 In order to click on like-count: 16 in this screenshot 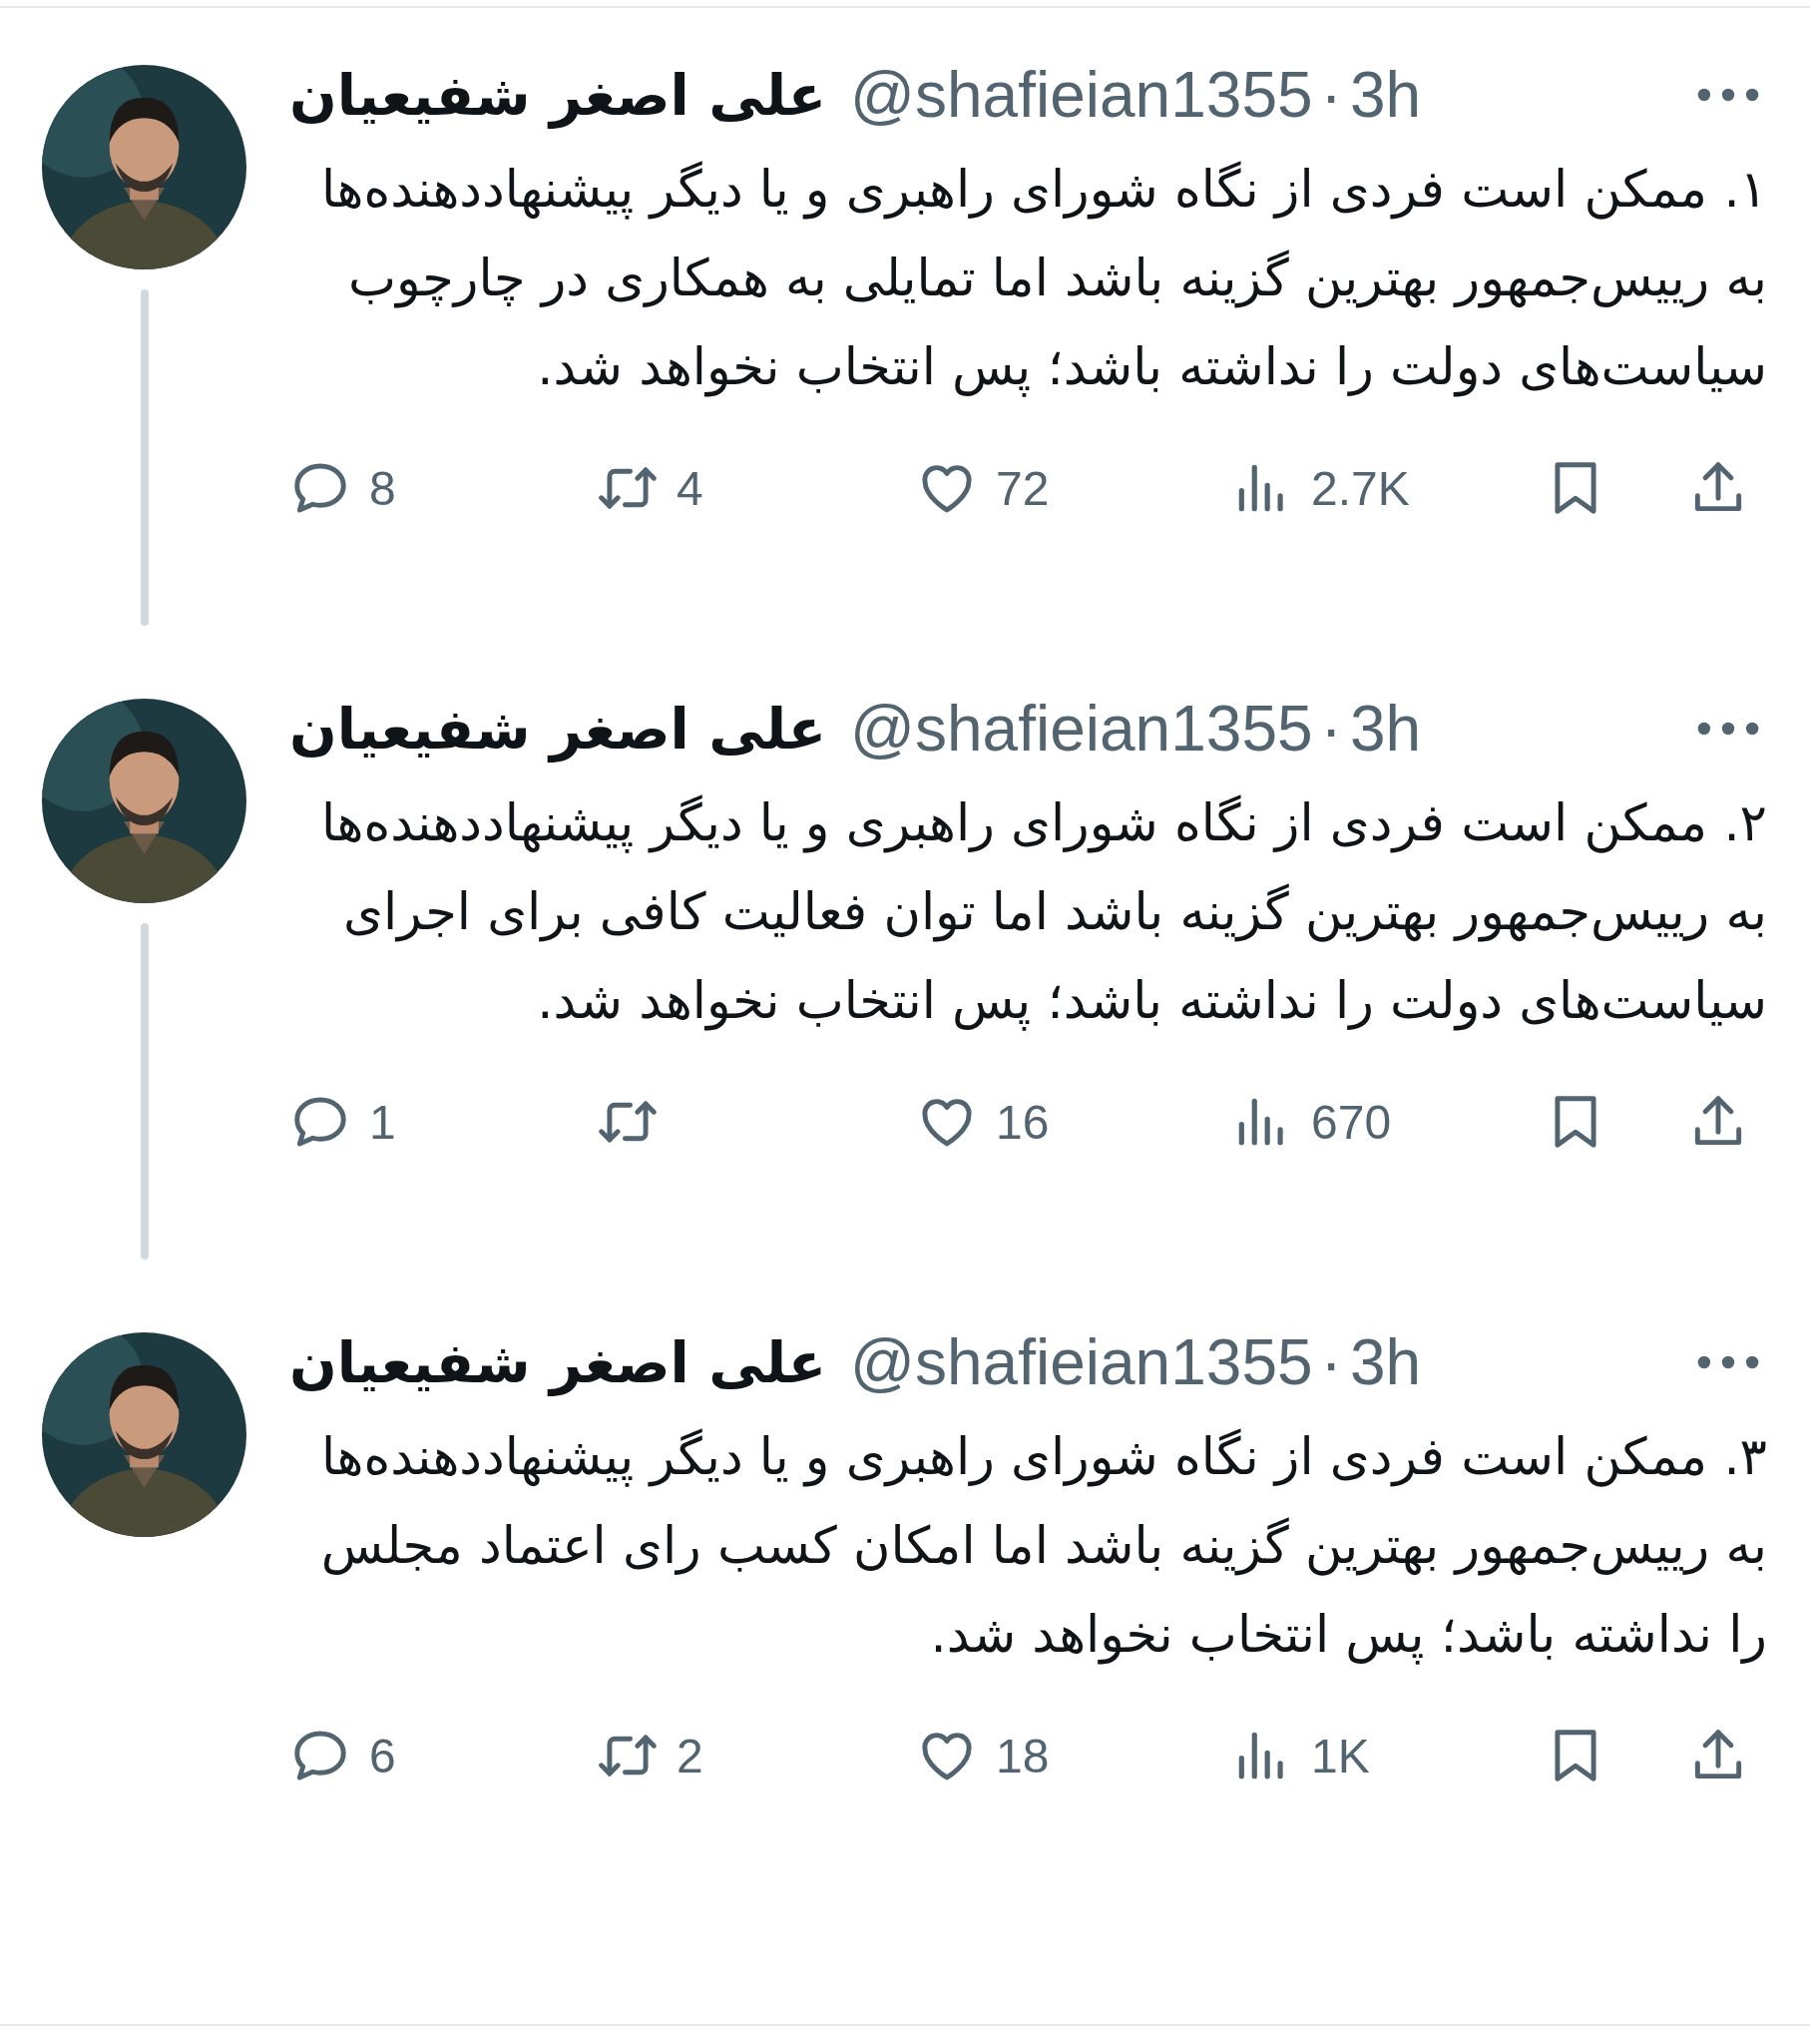, I will do `click(1023, 1122)`.